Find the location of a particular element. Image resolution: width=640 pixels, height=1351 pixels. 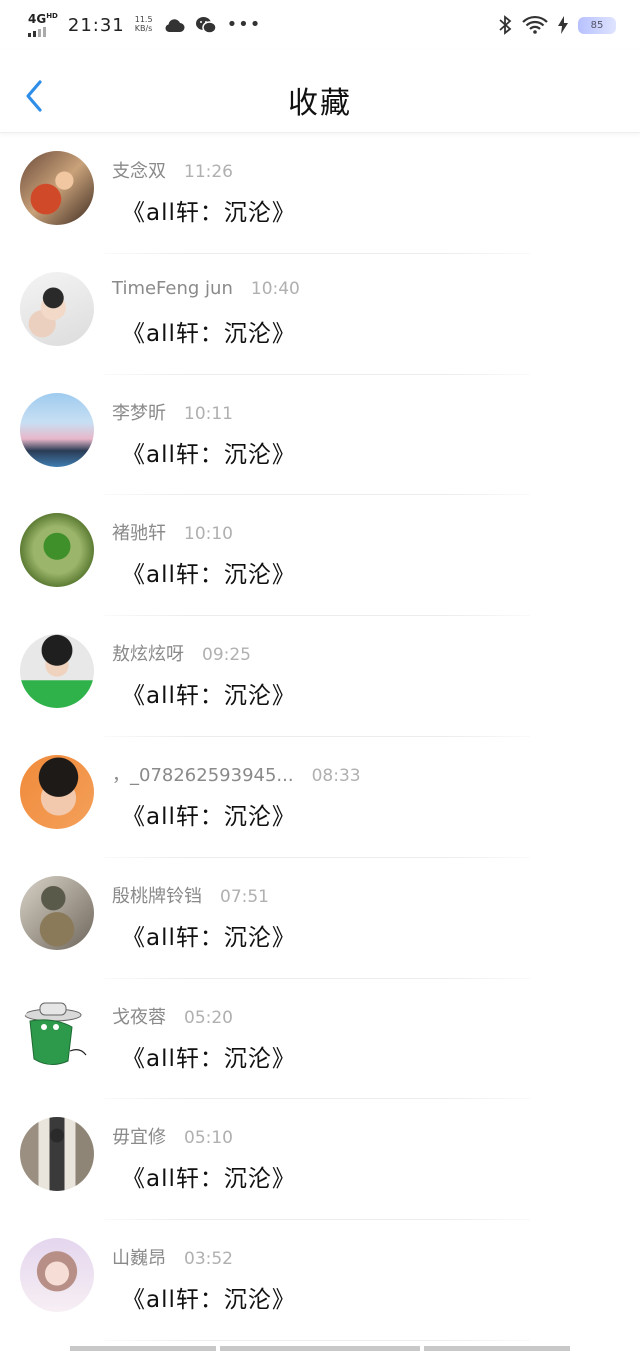

signal-icon is located at coordinates (37, 32).